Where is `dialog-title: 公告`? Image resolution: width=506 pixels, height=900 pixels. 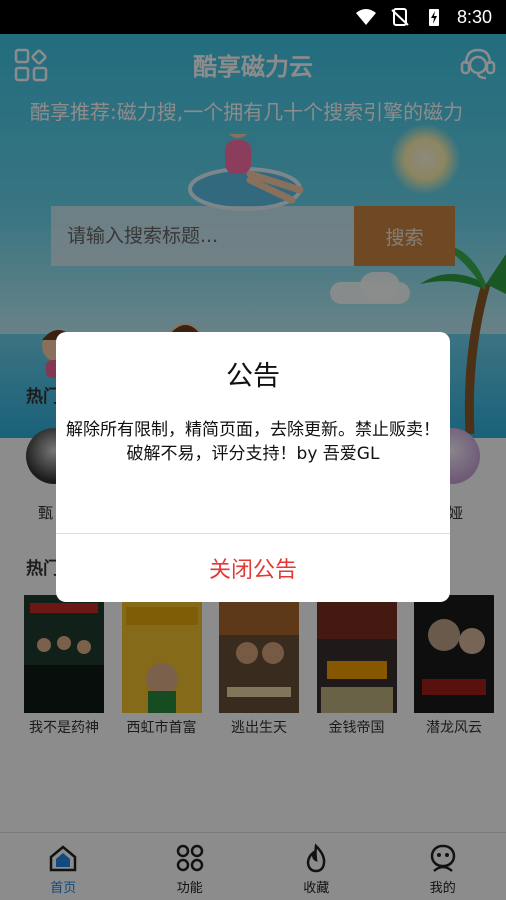
dialog-title: 公告 is located at coordinates (253, 376).